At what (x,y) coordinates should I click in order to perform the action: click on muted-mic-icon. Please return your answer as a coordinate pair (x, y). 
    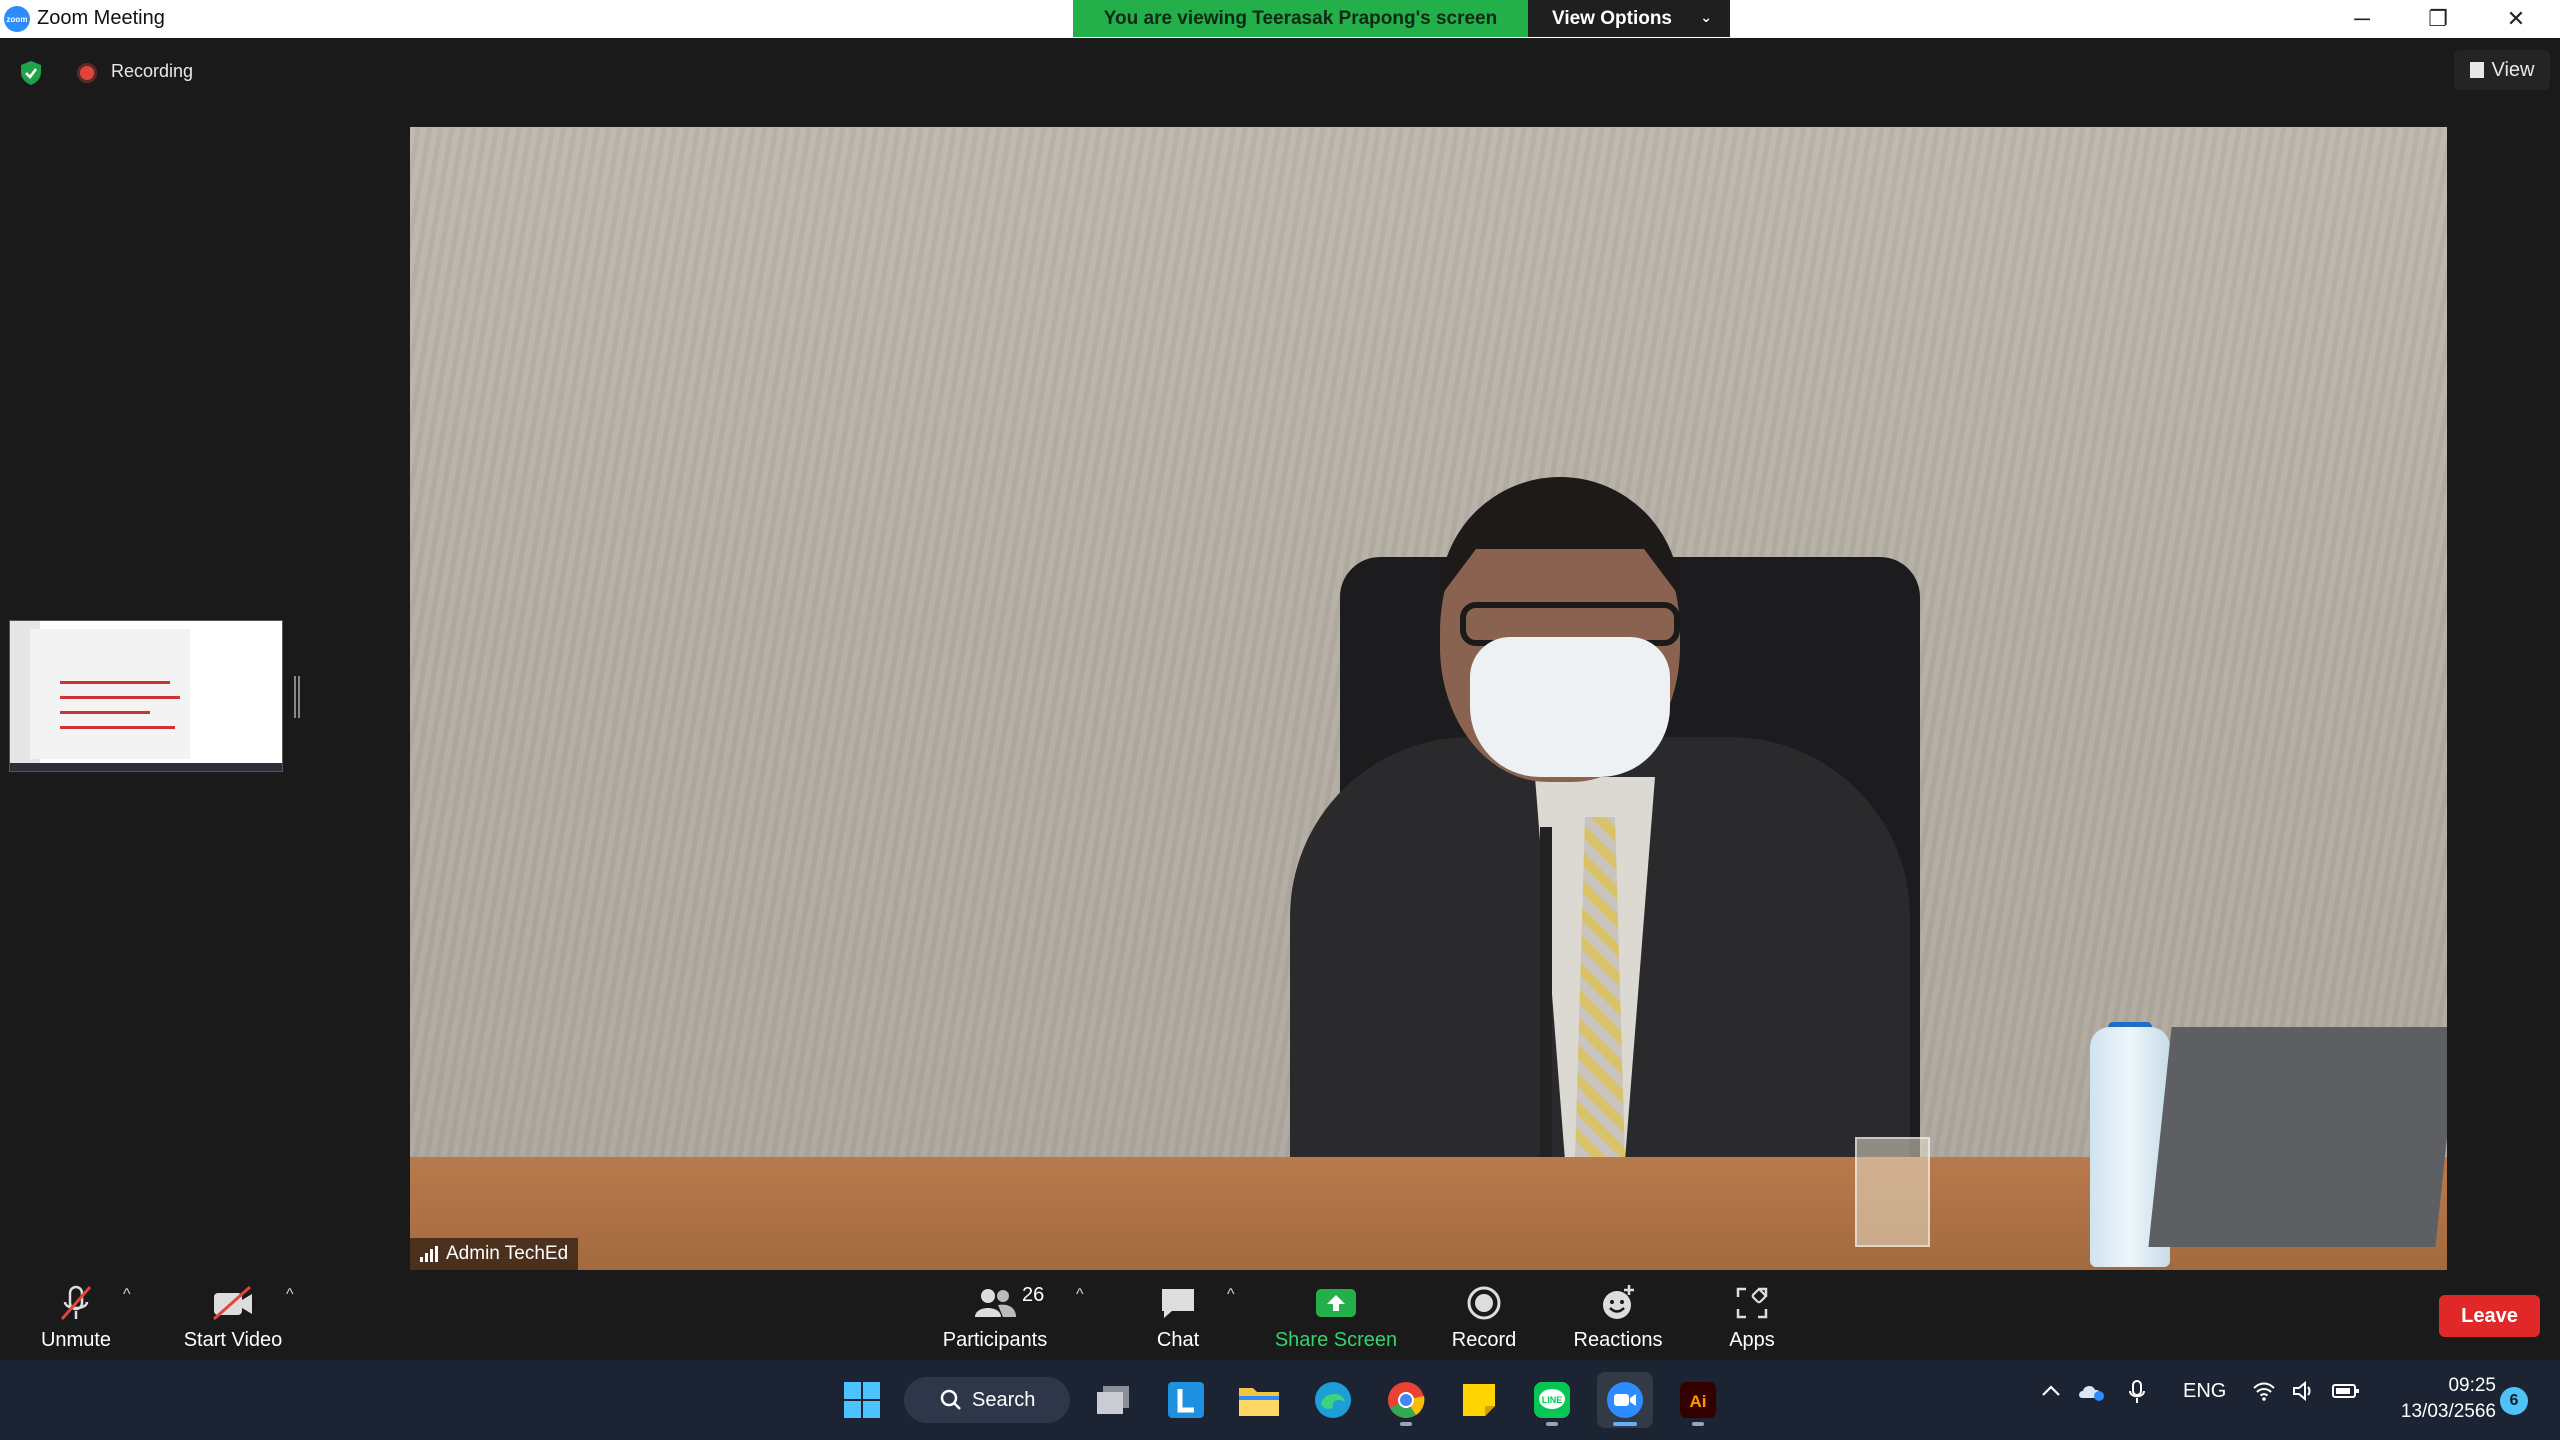
    Looking at the image, I should click on (76, 1303).